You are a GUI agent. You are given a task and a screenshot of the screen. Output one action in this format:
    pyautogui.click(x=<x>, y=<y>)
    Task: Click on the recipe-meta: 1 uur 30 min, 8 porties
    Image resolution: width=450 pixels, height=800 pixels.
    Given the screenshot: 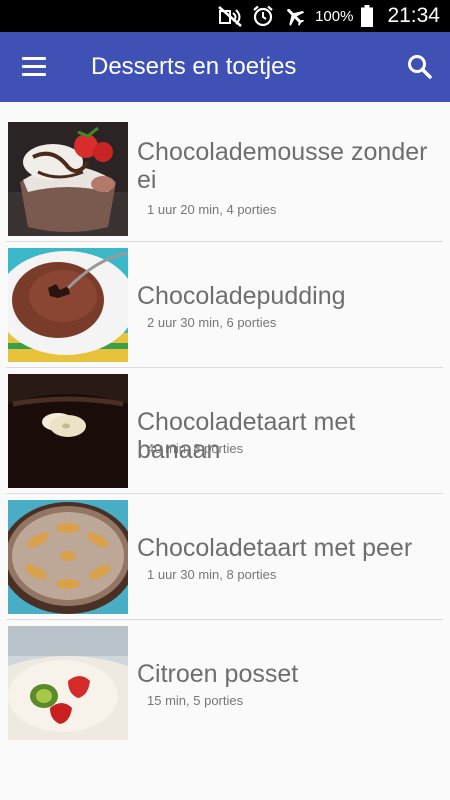 What is the action you would take?
    pyautogui.click(x=212, y=574)
    